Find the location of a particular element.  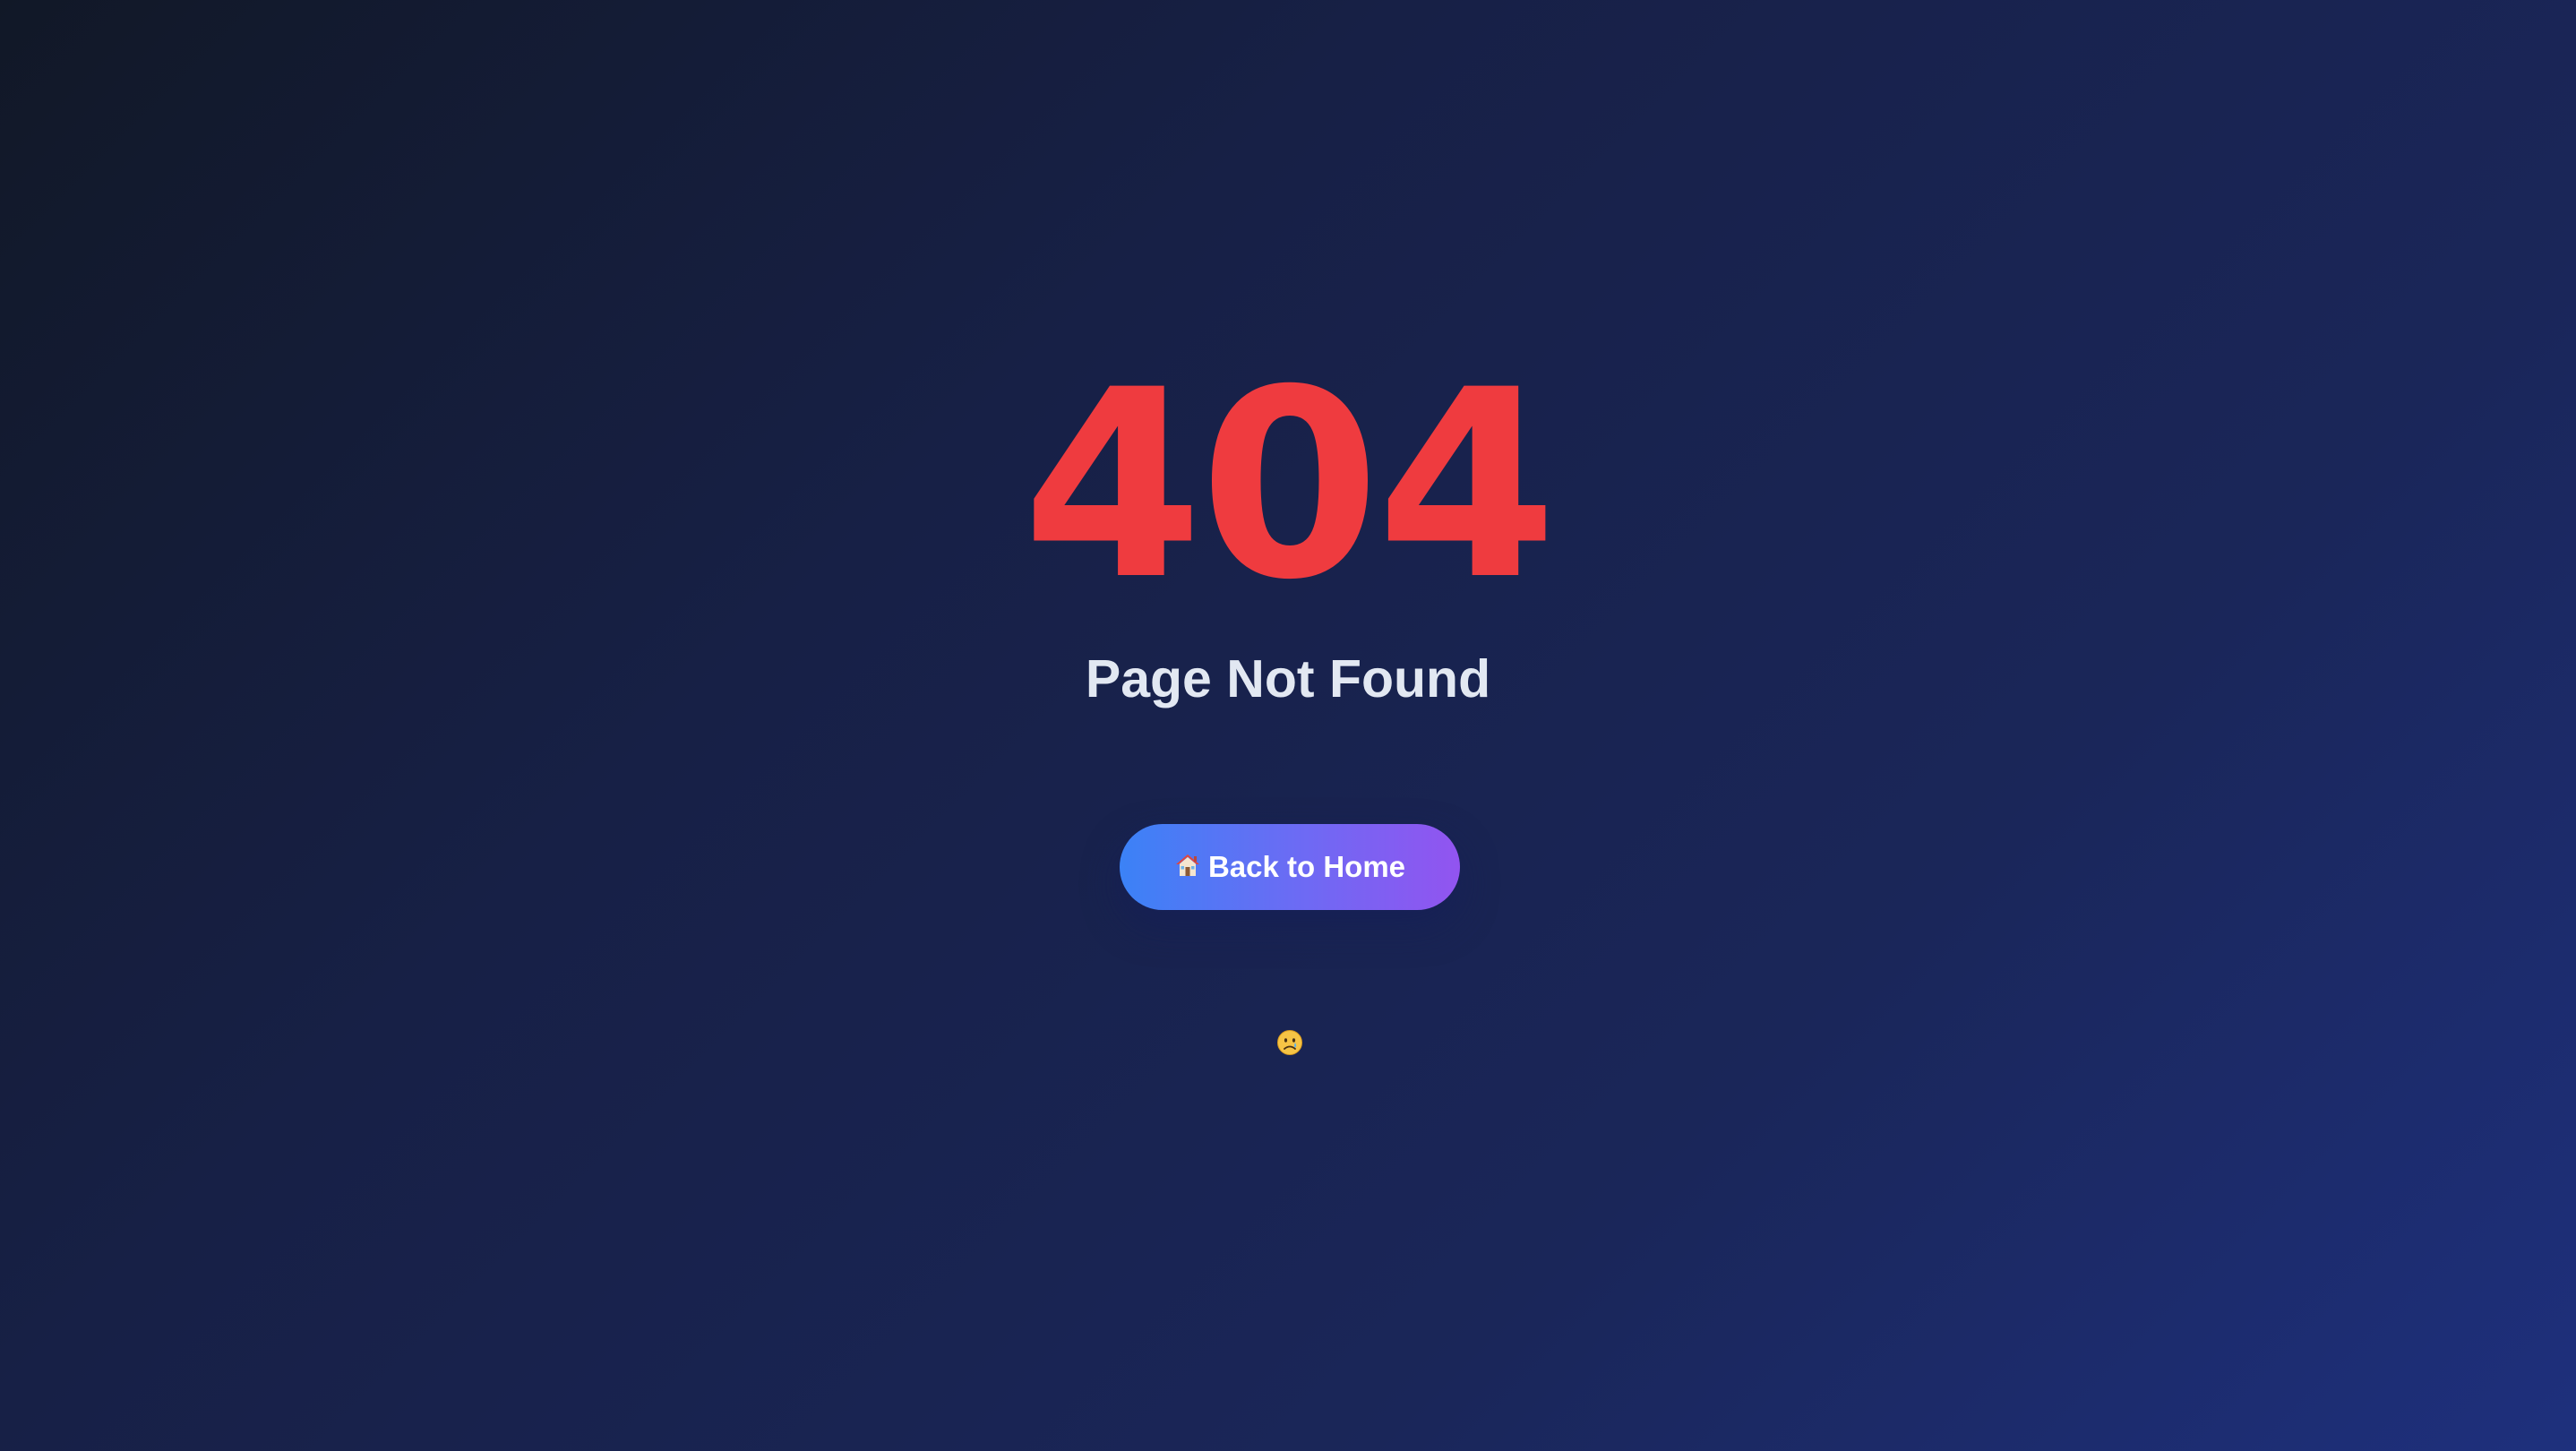

back-to-home-button: Back to Home is located at coordinates (1290, 867).